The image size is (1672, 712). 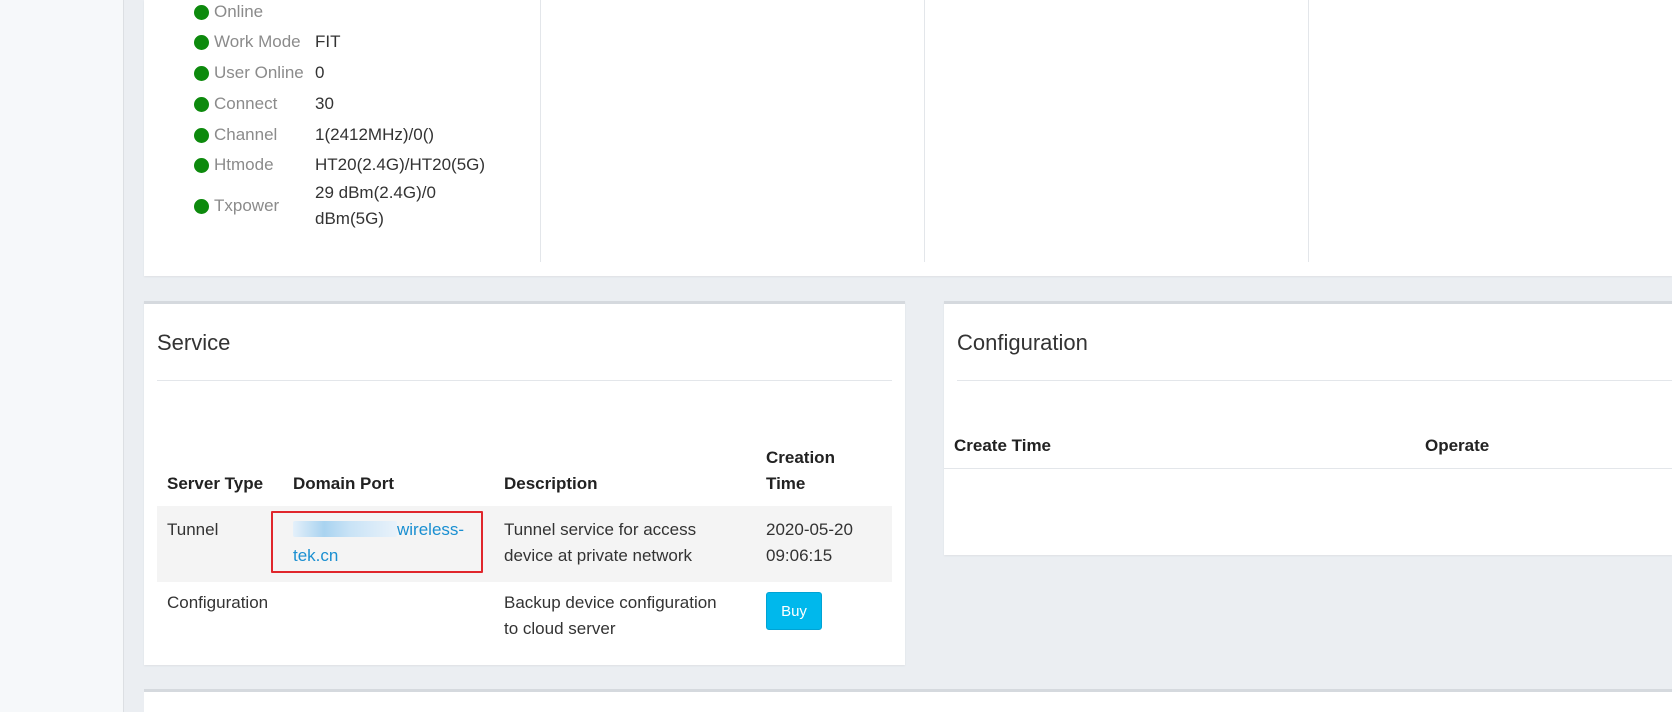 What do you see at coordinates (62, 356) in the screenshot?
I see `sidebar` at bounding box center [62, 356].